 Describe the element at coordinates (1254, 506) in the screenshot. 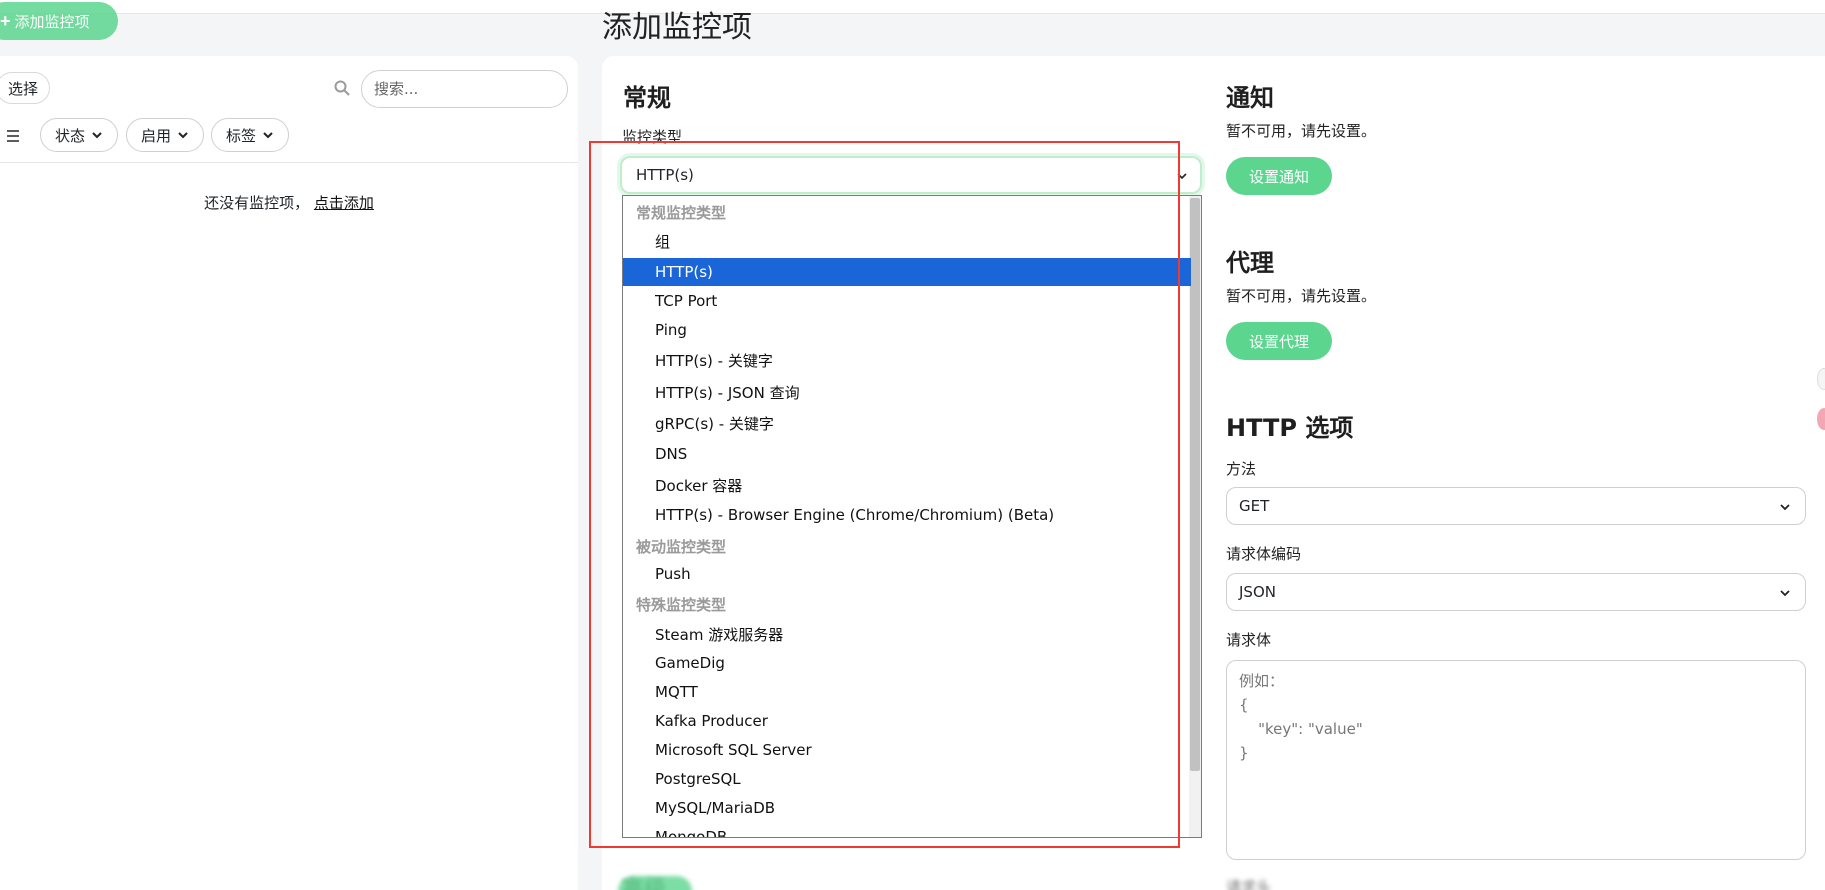

I see `method-value: GET` at that location.